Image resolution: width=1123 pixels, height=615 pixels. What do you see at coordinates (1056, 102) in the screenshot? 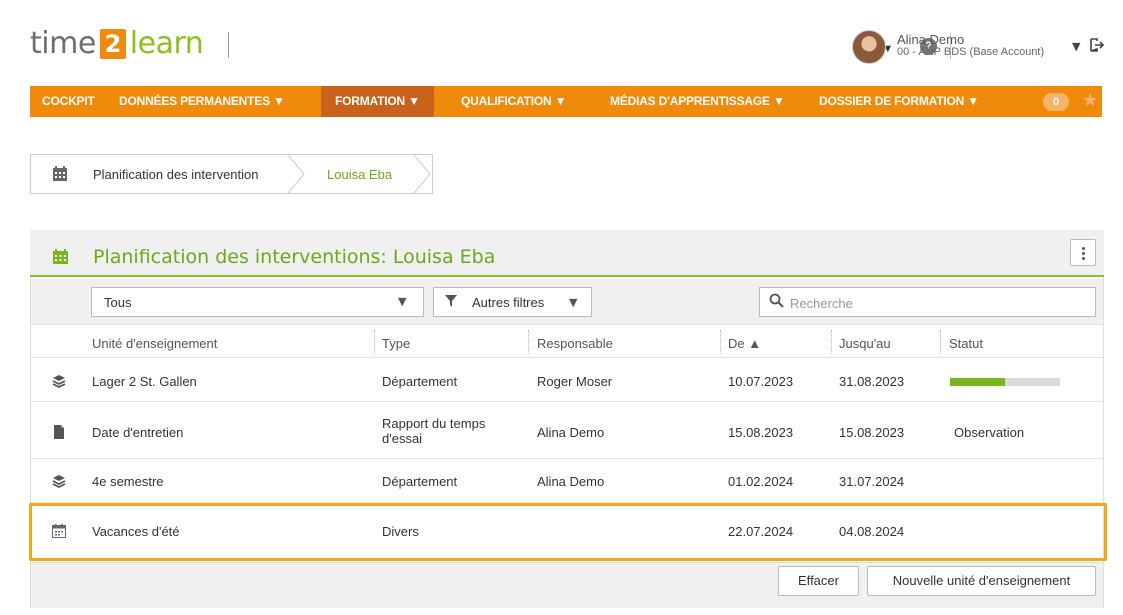
I see `notification-badge: 0` at bounding box center [1056, 102].